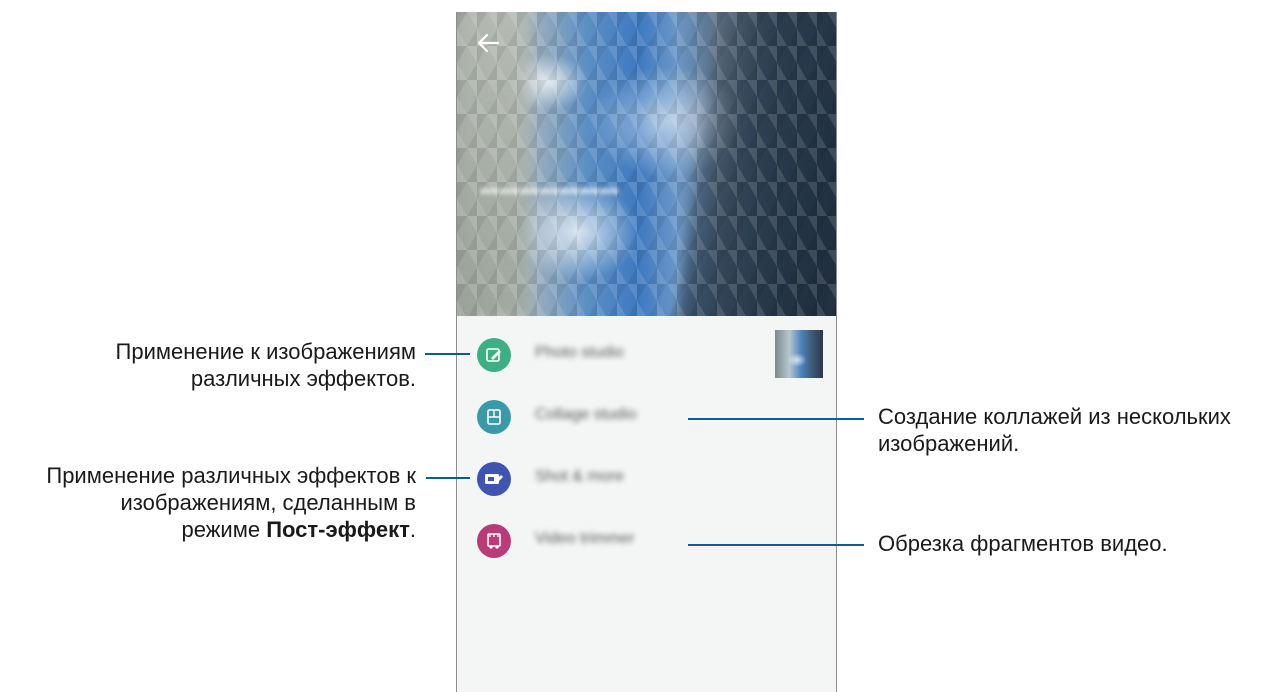  I want to click on menu-item-label: Video trimmer, so click(585, 538).